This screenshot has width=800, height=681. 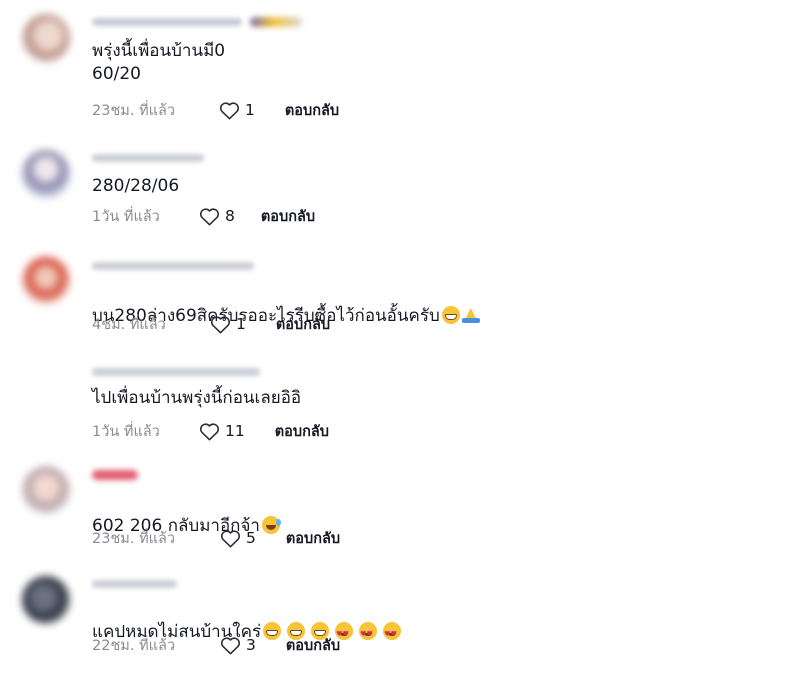 I want to click on like-button: 5, so click(x=238, y=538).